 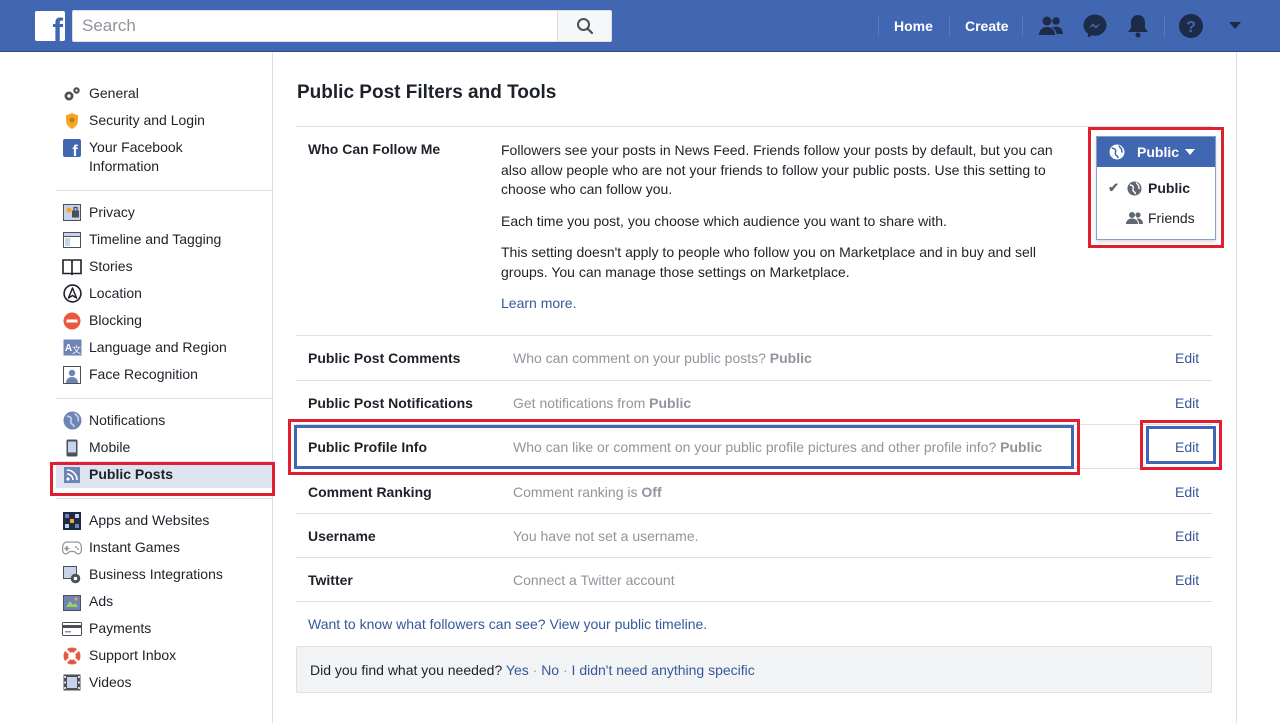 What do you see at coordinates (164, 574) in the screenshot?
I see `sidebar-item-business-integrations: Business Integrations` at bounding box center [164, 574].